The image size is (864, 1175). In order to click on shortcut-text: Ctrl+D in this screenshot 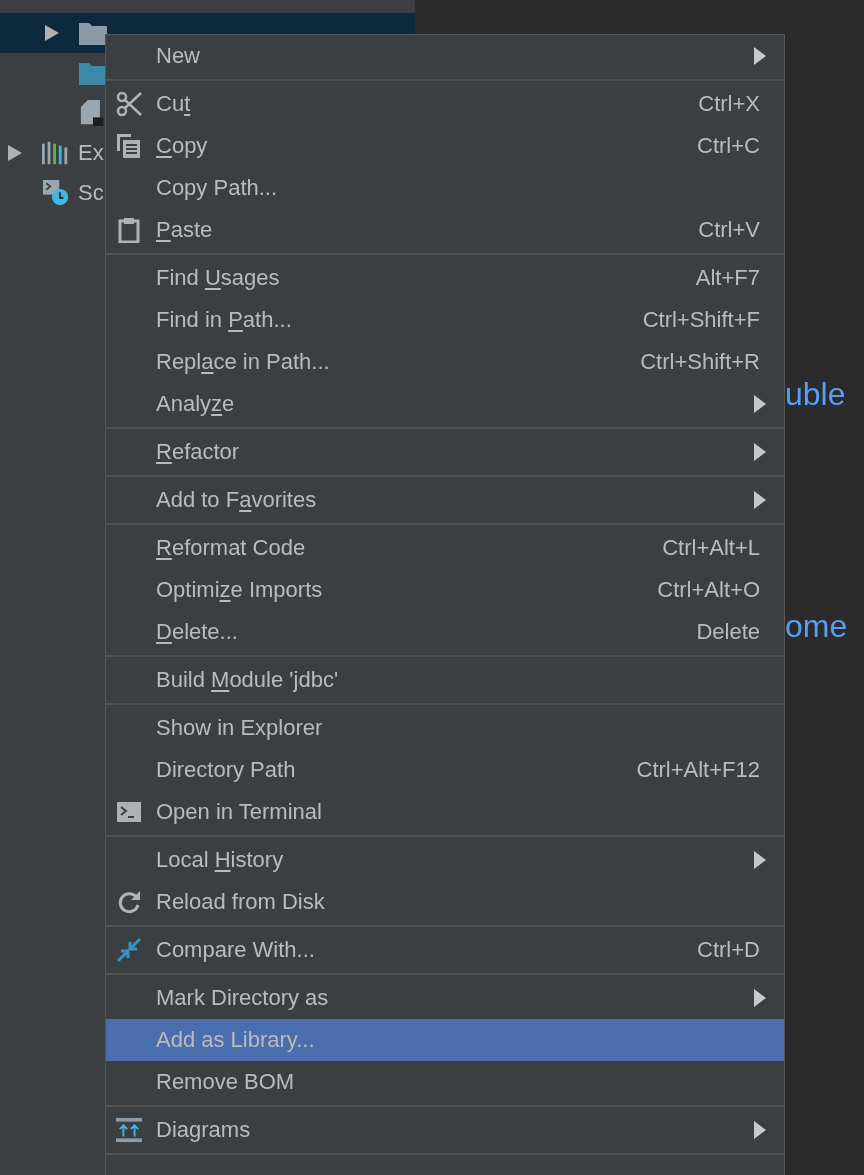, I will do `click(728, 950)`.